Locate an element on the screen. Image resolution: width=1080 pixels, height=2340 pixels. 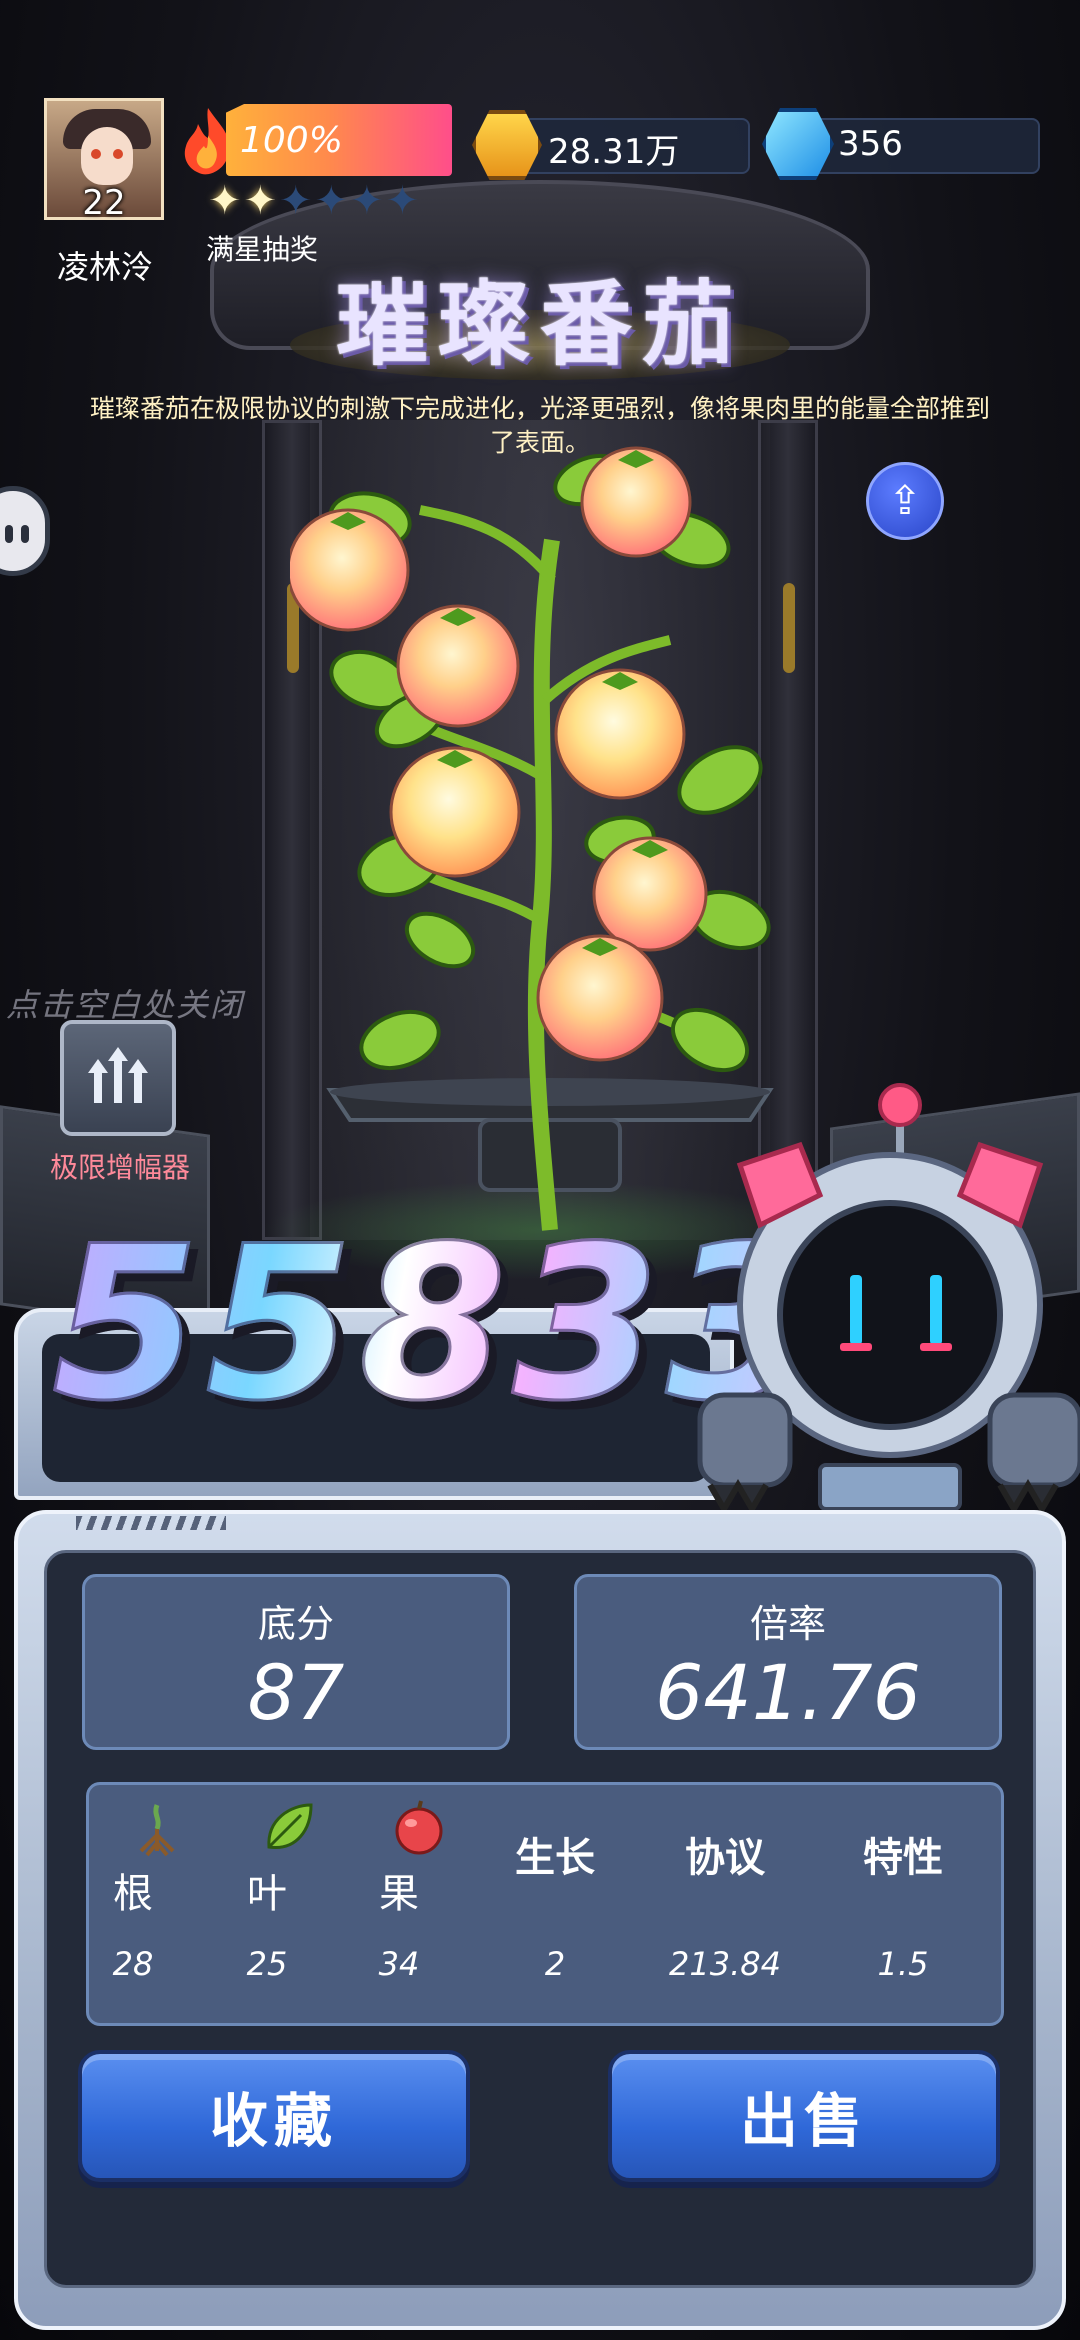
share-button: ⇪ is located at coordinates (905, 501).